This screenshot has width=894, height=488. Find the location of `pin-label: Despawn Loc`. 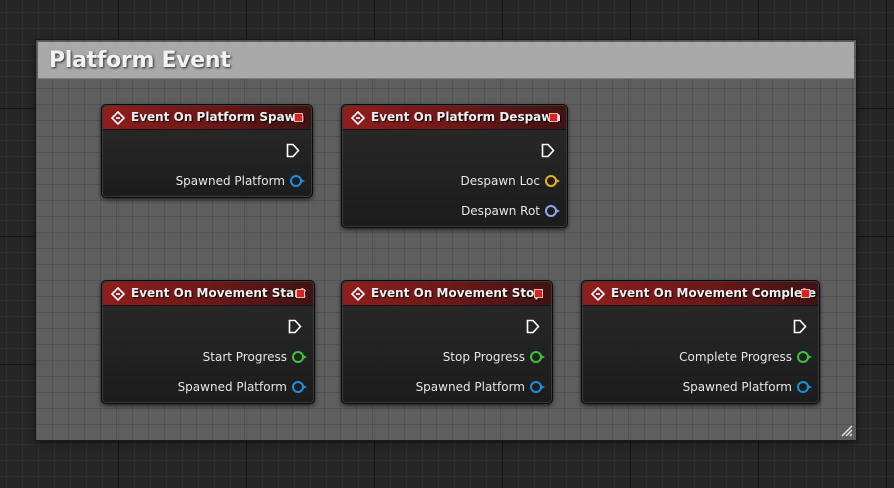

pin-label: Despawn Loc is located at coordinates (500, 181).